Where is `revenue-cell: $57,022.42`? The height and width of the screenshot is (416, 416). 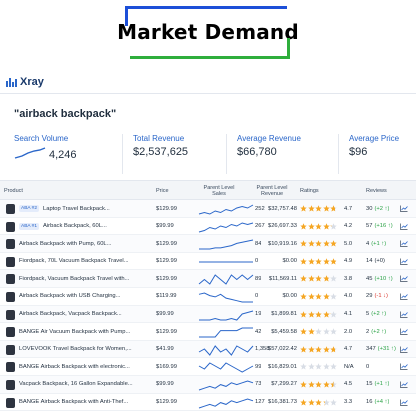
revenue-cell: $57,022.42 is located at coordinates (282, 349).